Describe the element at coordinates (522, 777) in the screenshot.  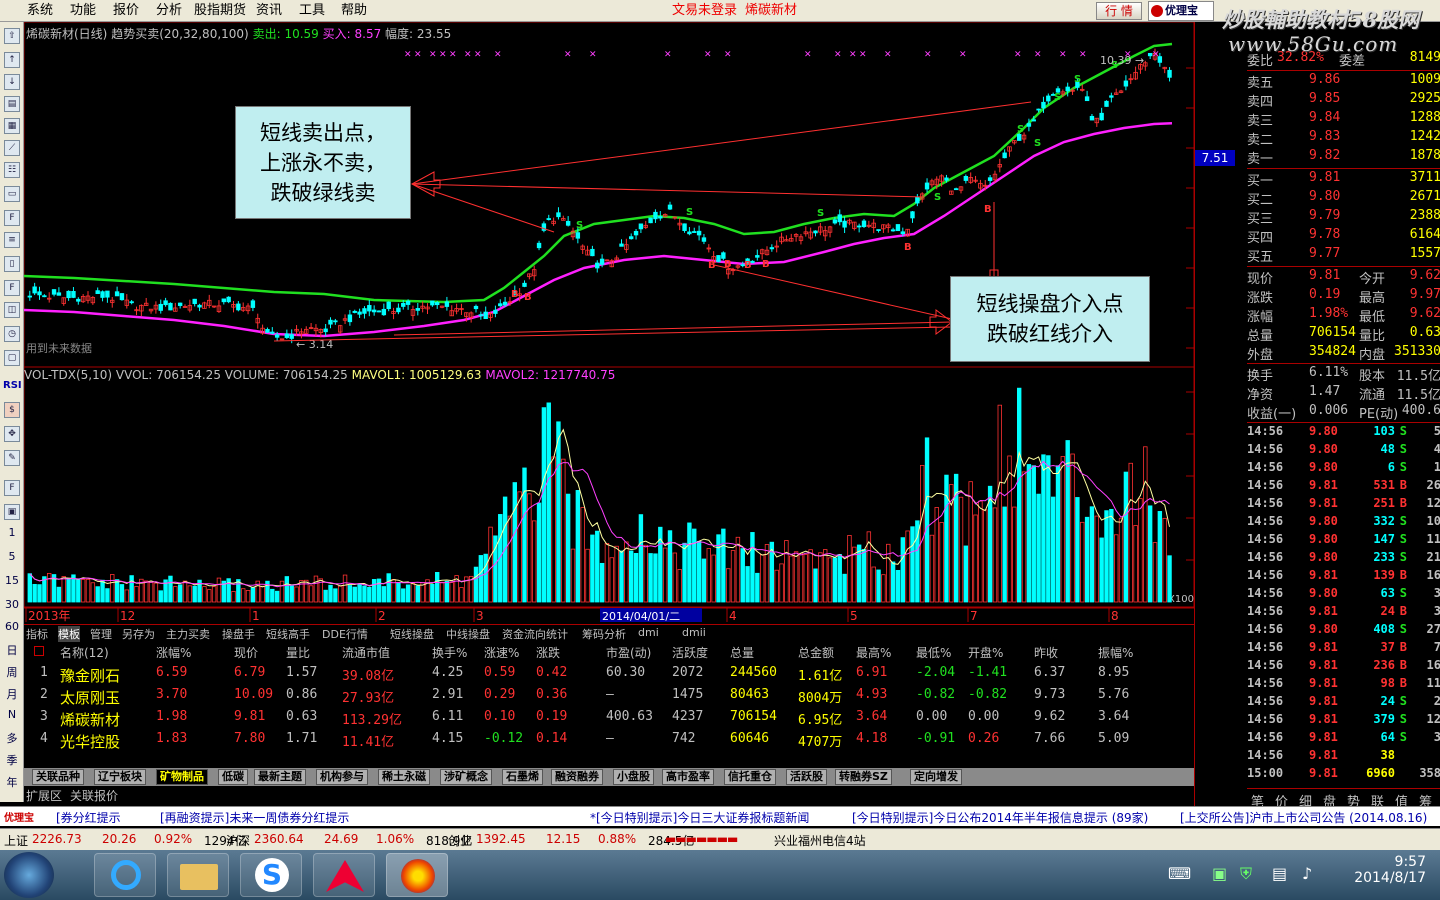
I see `sector-tab-8: 石墨烯` at that location.